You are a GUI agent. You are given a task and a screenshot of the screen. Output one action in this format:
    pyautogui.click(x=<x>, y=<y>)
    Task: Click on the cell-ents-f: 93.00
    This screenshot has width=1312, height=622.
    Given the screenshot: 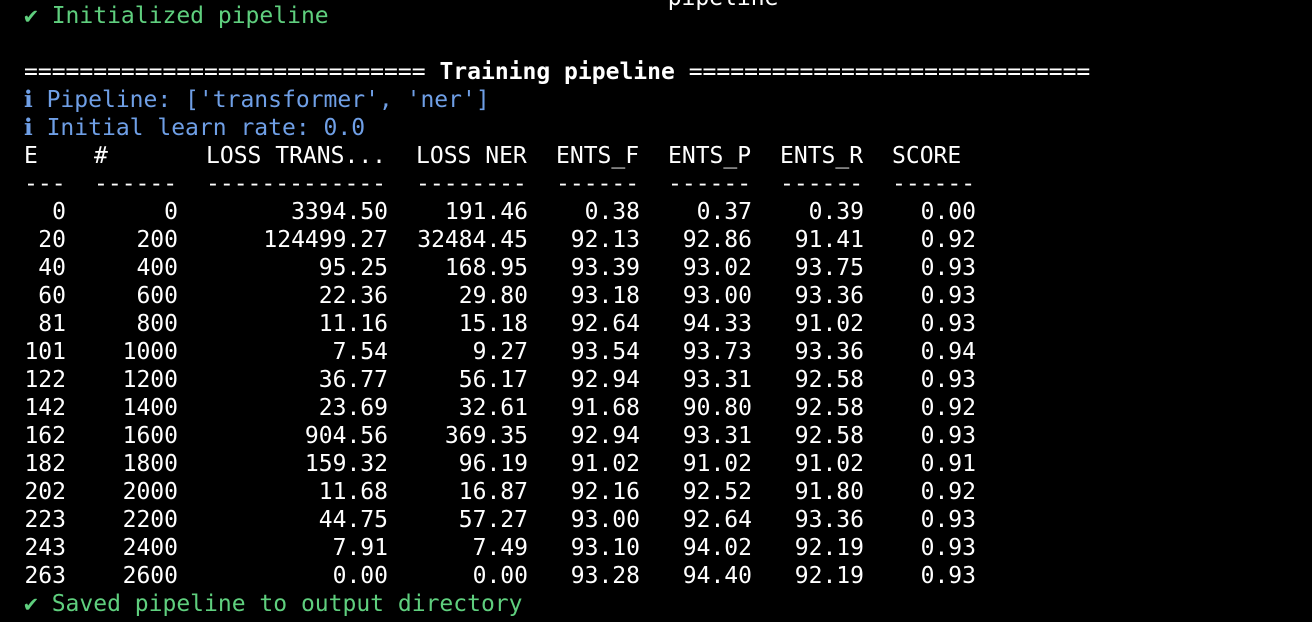 What is the action you would take?
    pyautogui.click(x=605, y=520)
    